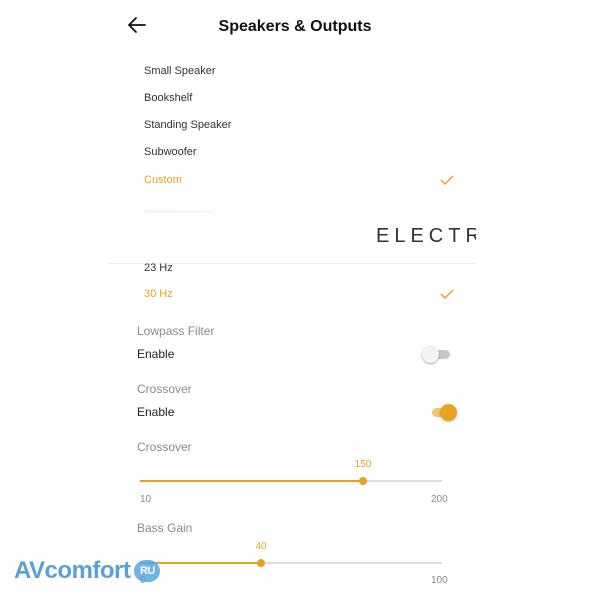  Describe the element at coordinates (146, 499) in the screenshot. I see `crossover-min: 10` at that location.